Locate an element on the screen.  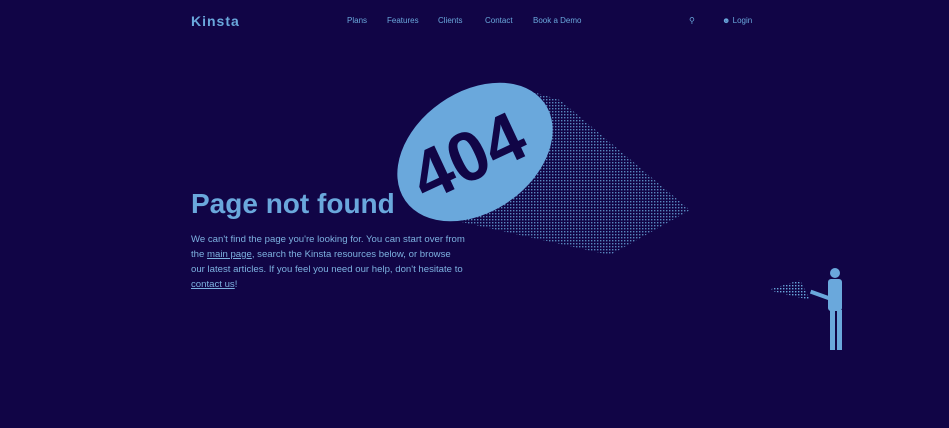
person-figure is located at coordinates (825, 309).